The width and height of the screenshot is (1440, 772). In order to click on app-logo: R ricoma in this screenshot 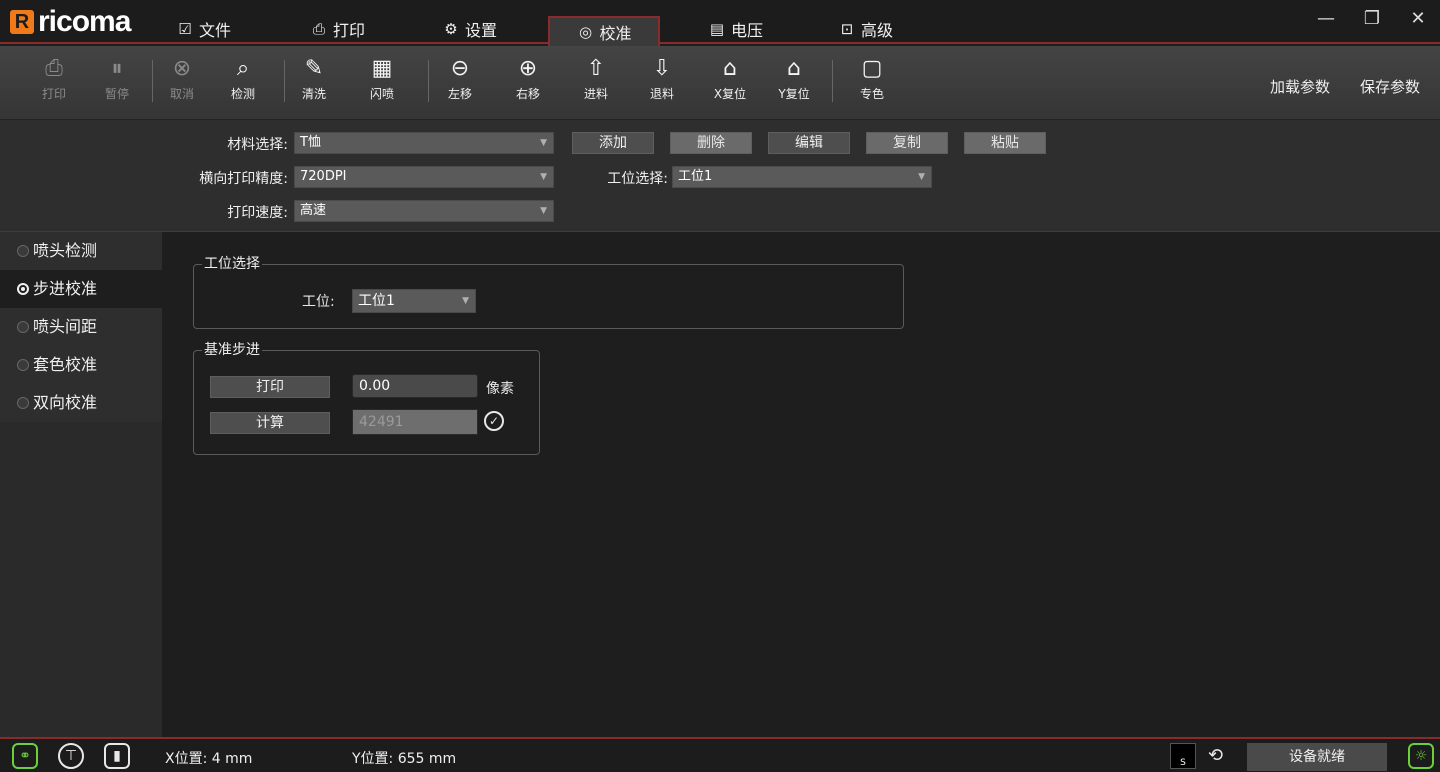, I will do `click(70, 21)`.